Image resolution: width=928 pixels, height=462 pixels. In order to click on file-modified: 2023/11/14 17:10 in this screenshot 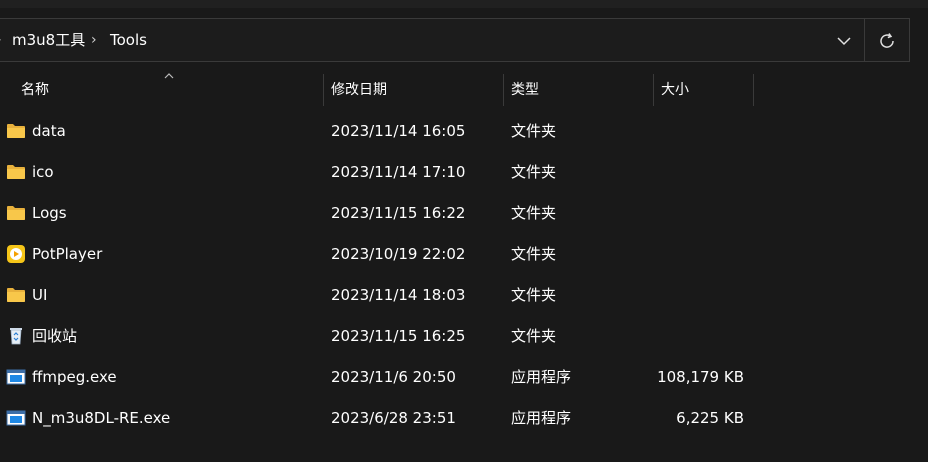, I will do `click(398, 172)`.